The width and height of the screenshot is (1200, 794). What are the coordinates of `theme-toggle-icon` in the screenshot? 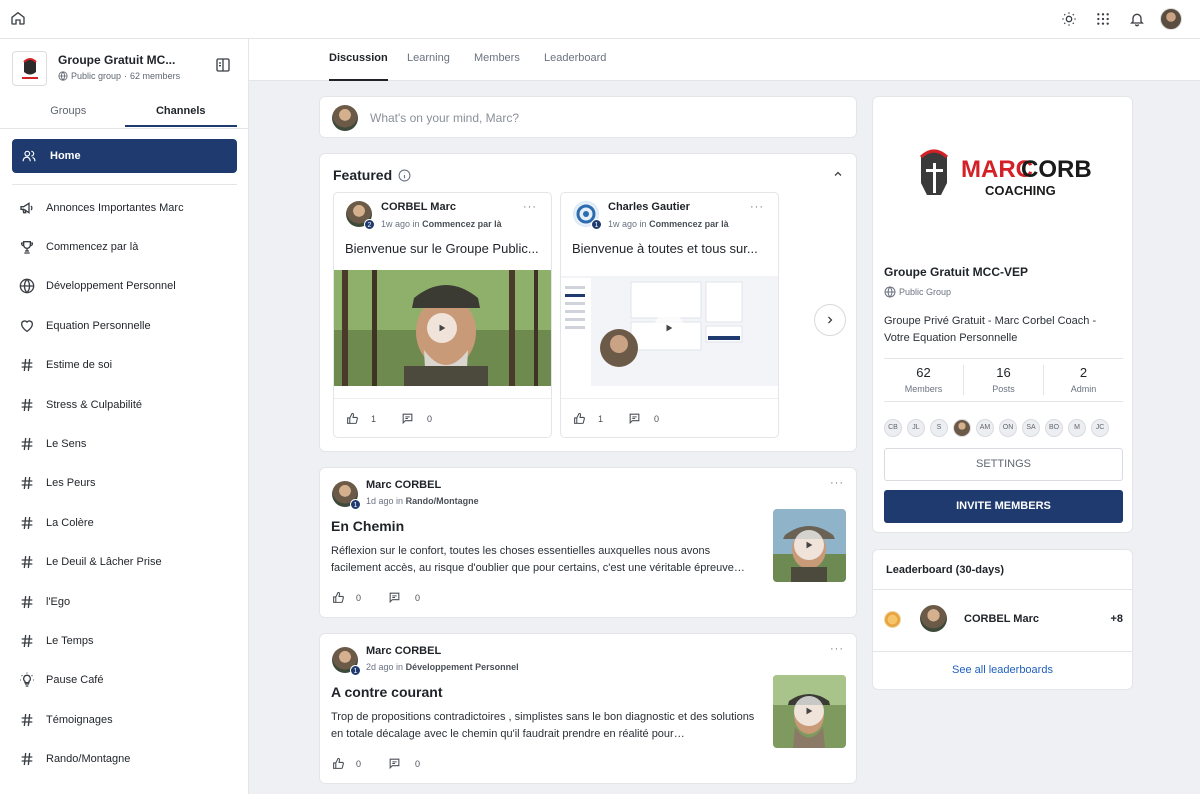 It's located at (1069, 19).